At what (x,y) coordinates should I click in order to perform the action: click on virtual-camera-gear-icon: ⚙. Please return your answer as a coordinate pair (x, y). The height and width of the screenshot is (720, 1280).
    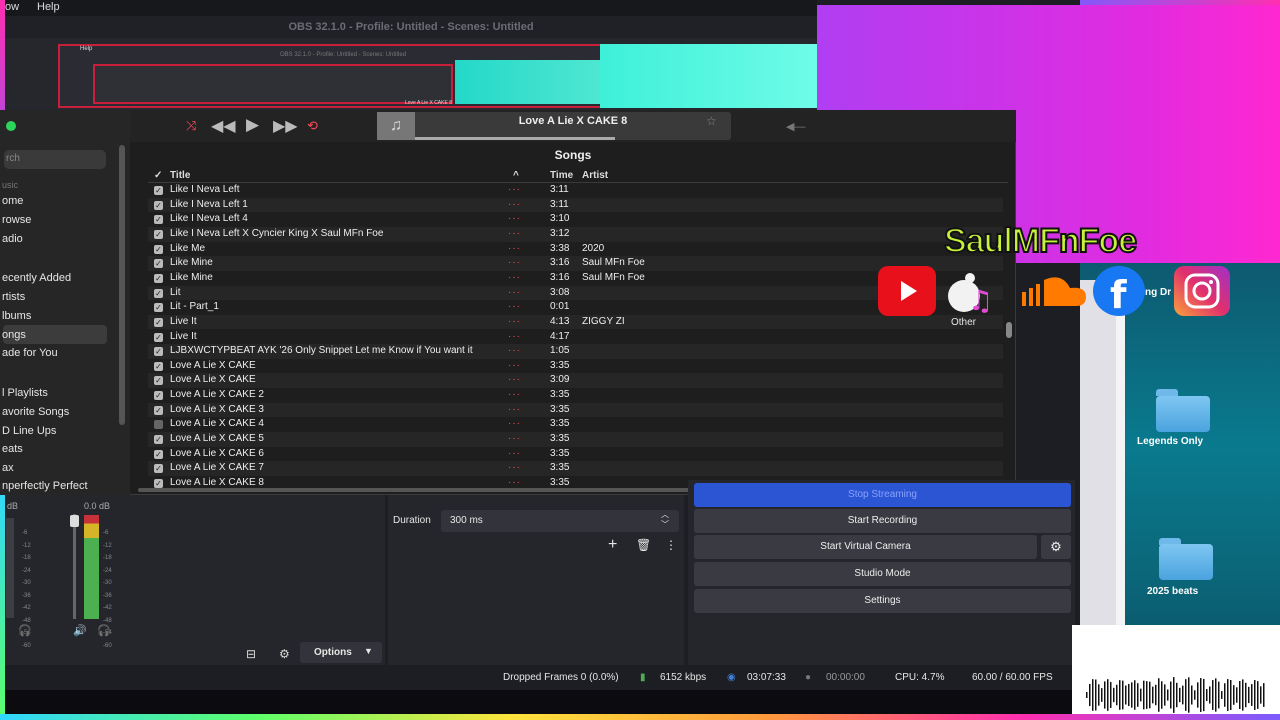
    Looking at the image, I should click on (1056, 547).